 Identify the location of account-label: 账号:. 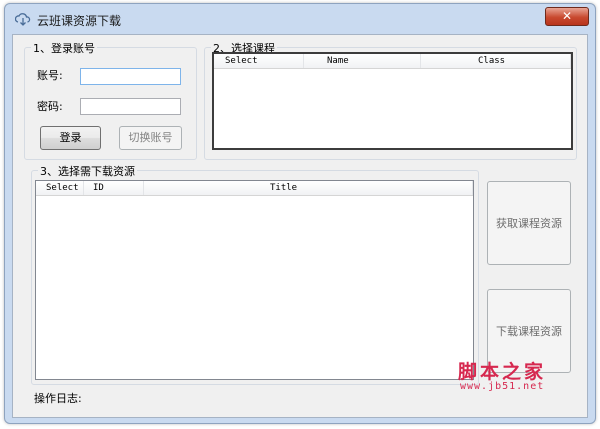
(50, 75).